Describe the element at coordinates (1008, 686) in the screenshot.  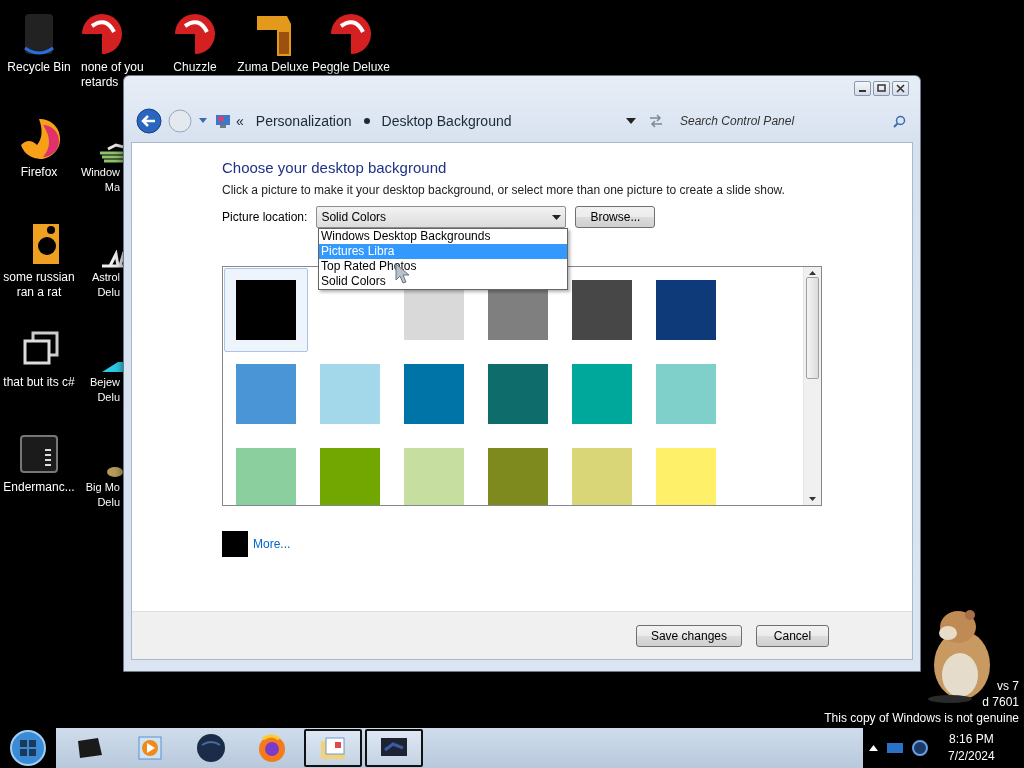
I see `watermark-text: vs 7` at that location.